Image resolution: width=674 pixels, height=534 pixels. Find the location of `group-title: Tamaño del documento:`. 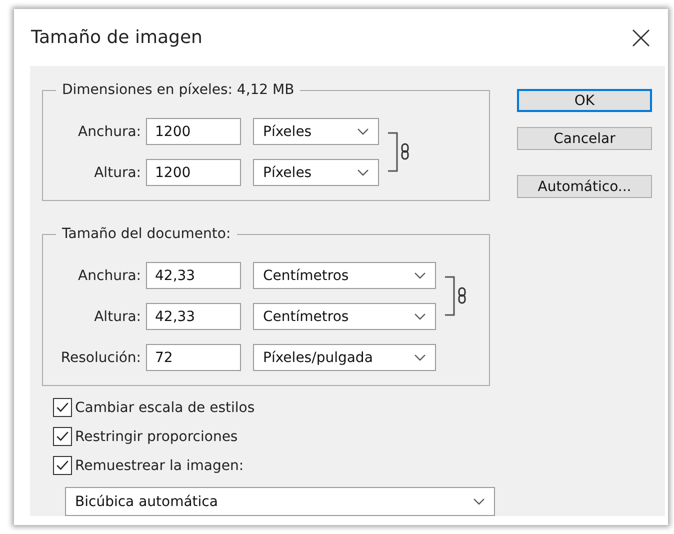

group-title: Tamaño del documento: is located at coordinates (146, 234).